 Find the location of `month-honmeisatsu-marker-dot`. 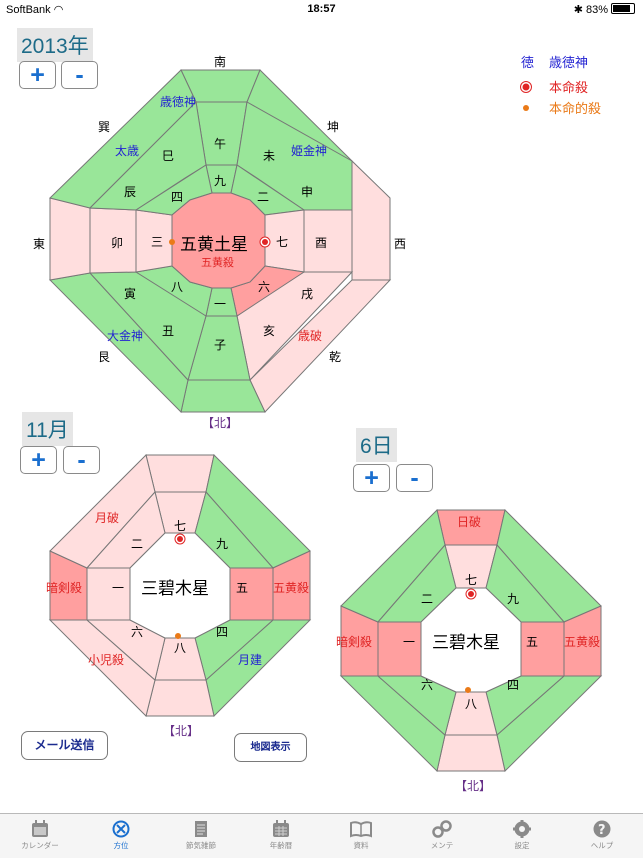

month-honmeisatsu-marker-dot is located at coordinates (180, 539).